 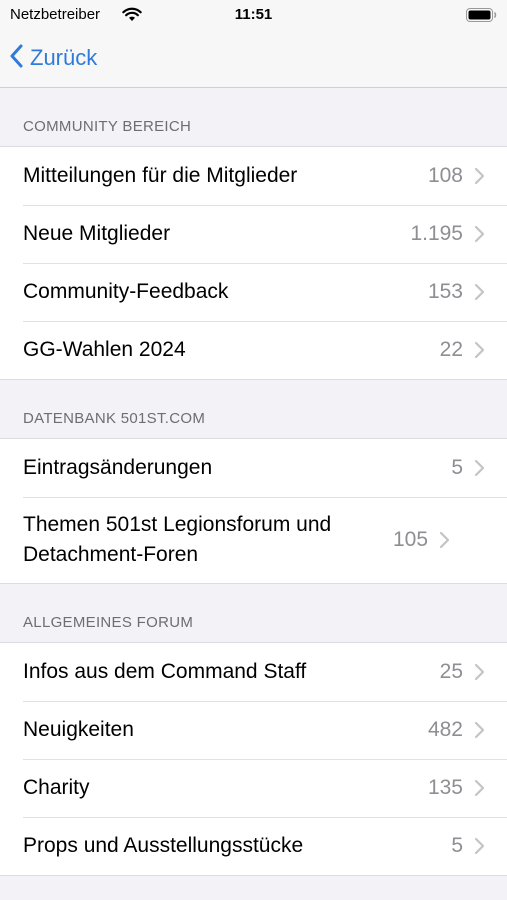 What do you see at coordinates (253, 730) in the screenshot?
I see `list-item: Neuigkeiten 482` at bounding box center [253, 730].